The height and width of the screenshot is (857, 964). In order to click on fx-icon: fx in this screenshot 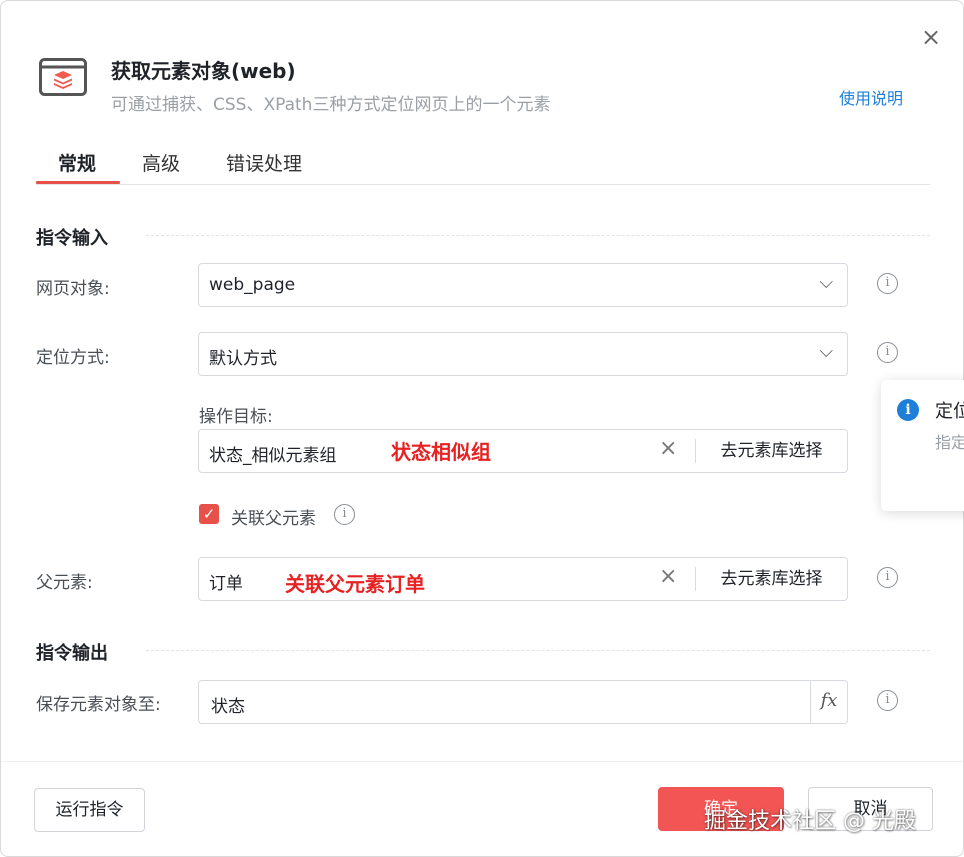, I will do `click(828, 702)`.